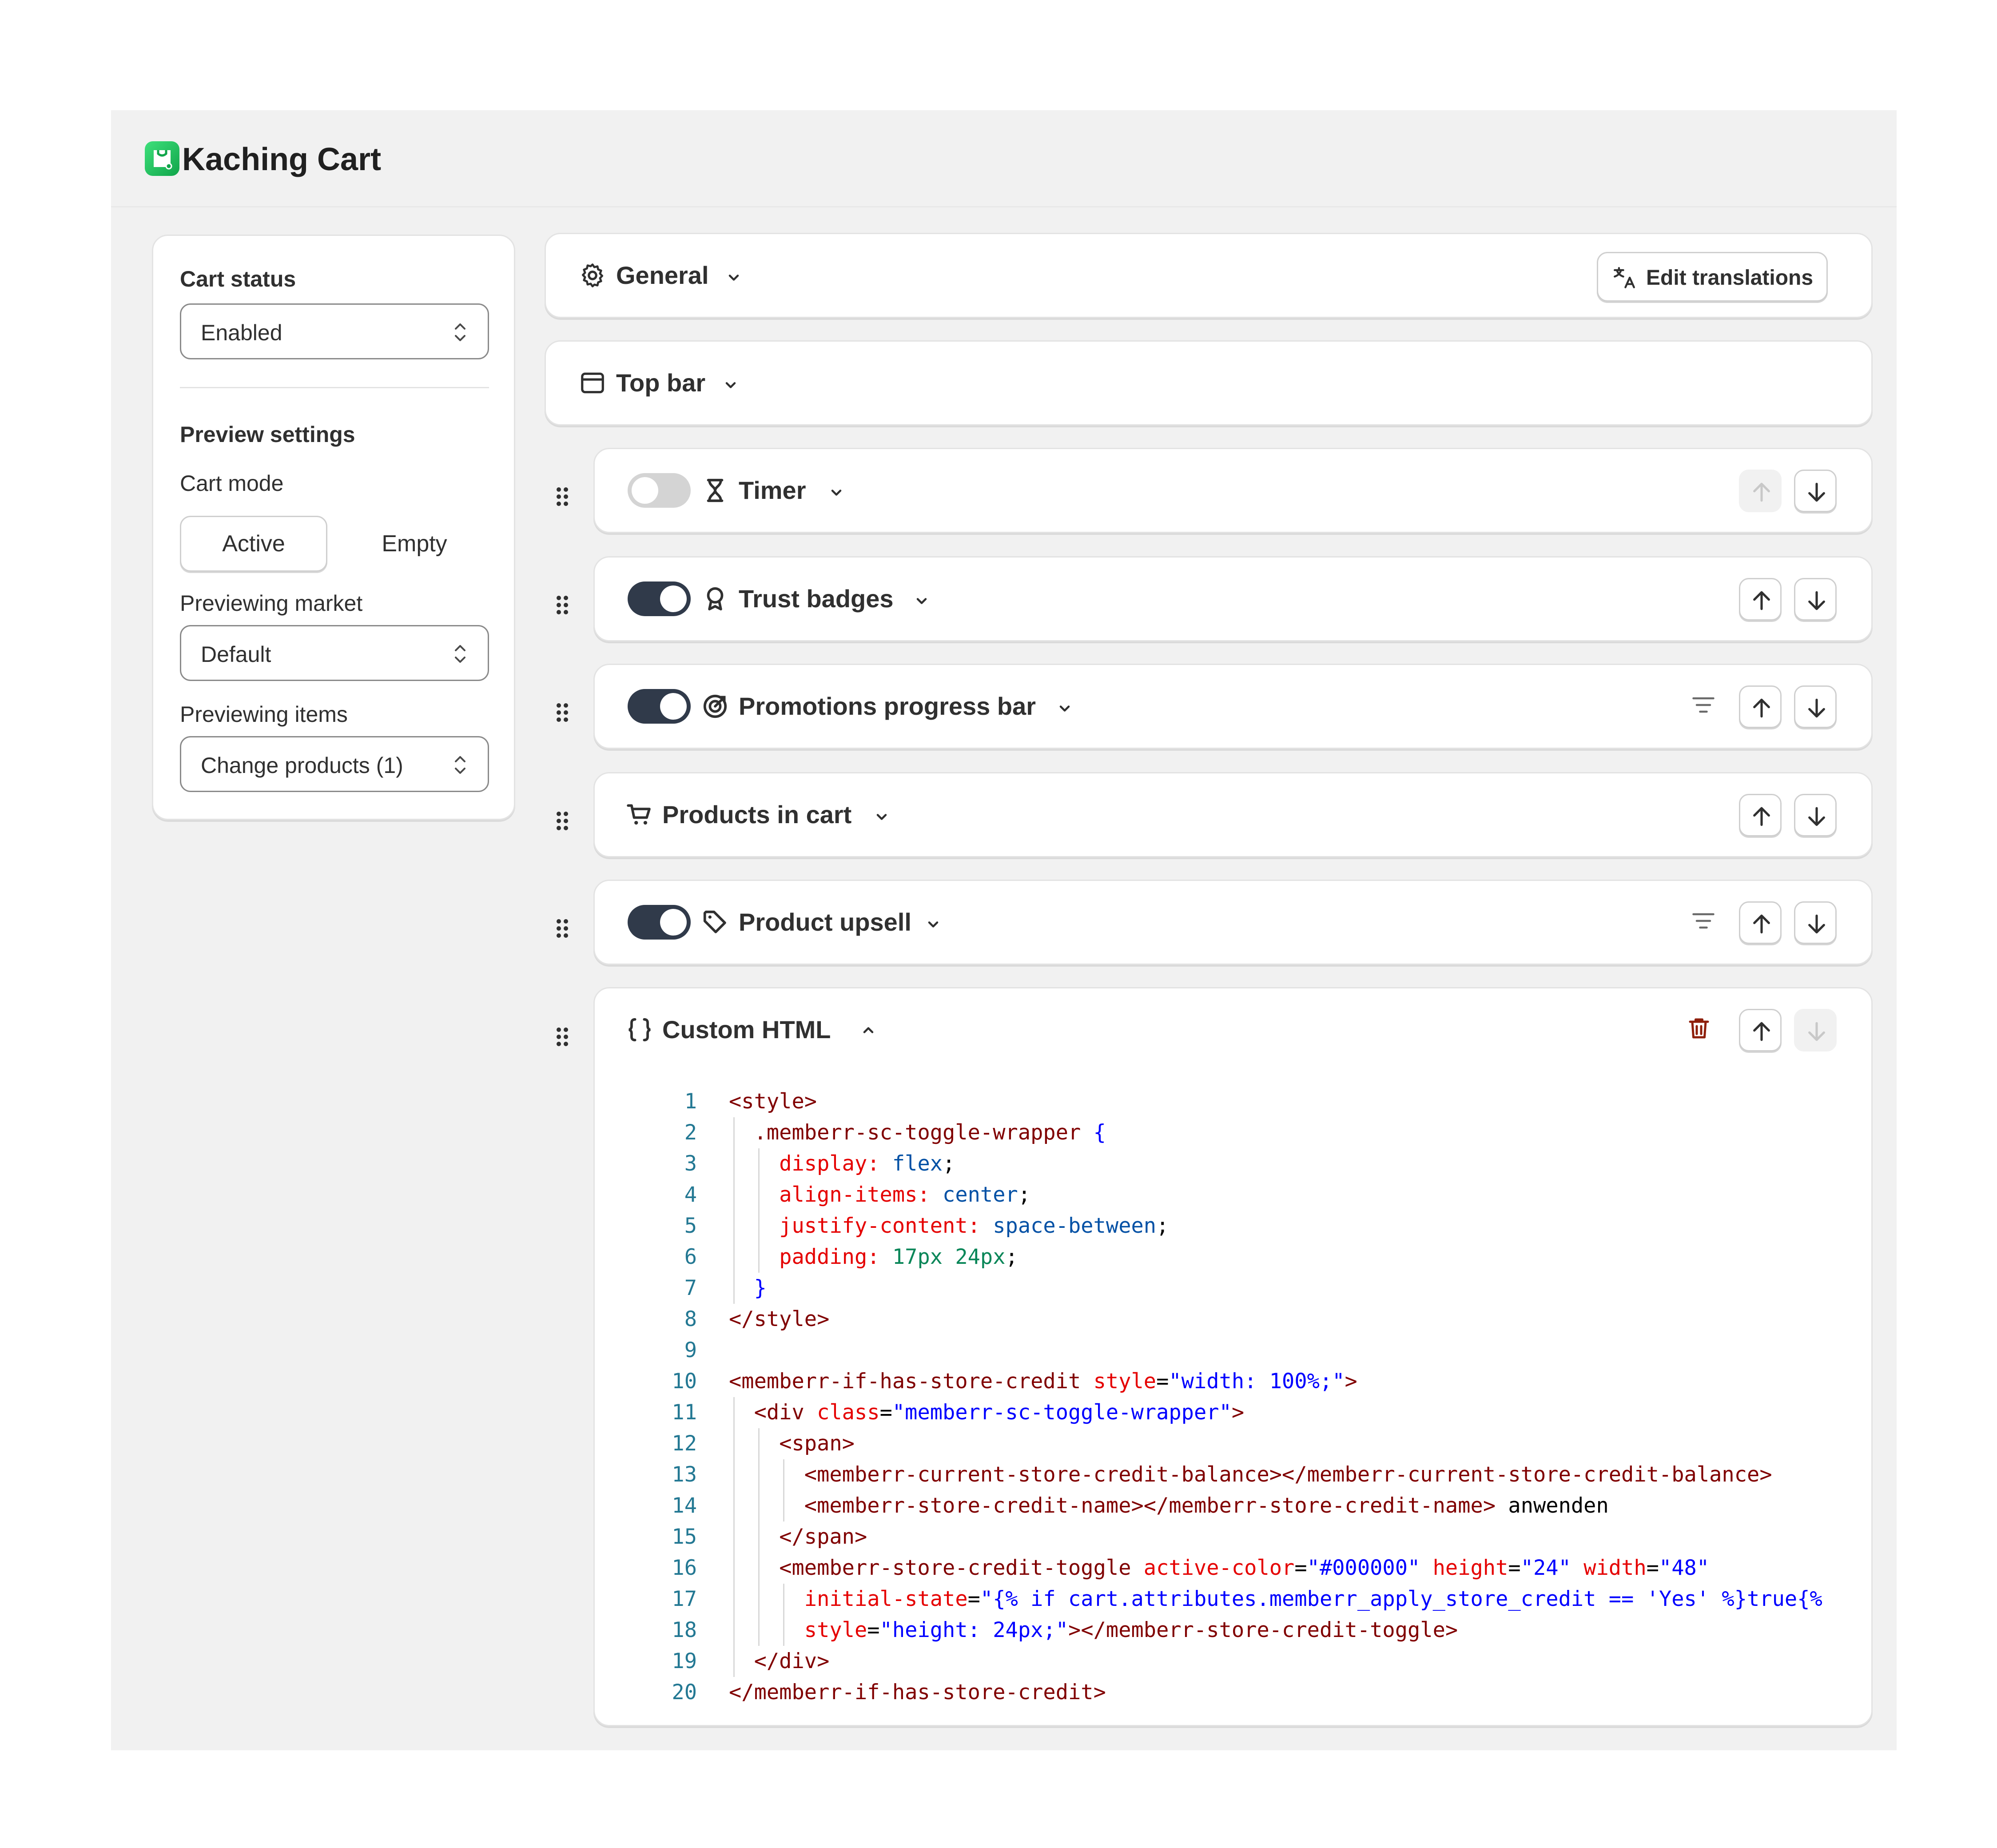 The width and height of the screenshot is (1997, 1848). I want to click on toggle-knob, so click(673, 599).